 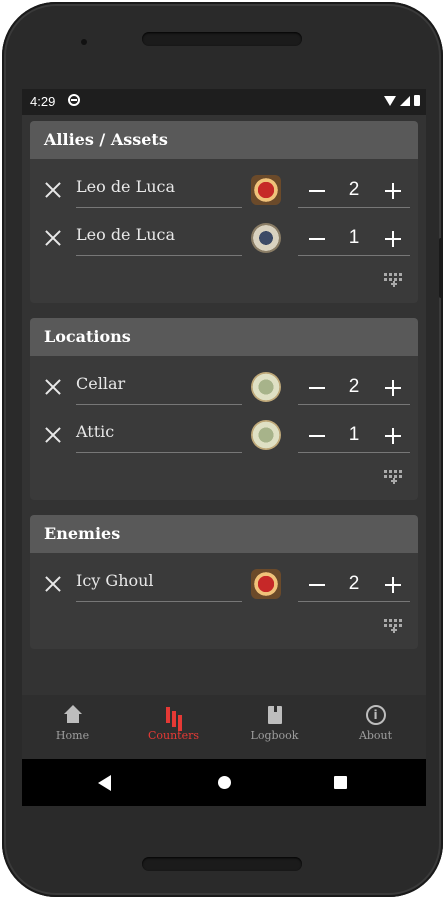 What do you see at coordinates (73, 715) in the screenshot?
I see `home-icon` at bounding box center [73, 715].